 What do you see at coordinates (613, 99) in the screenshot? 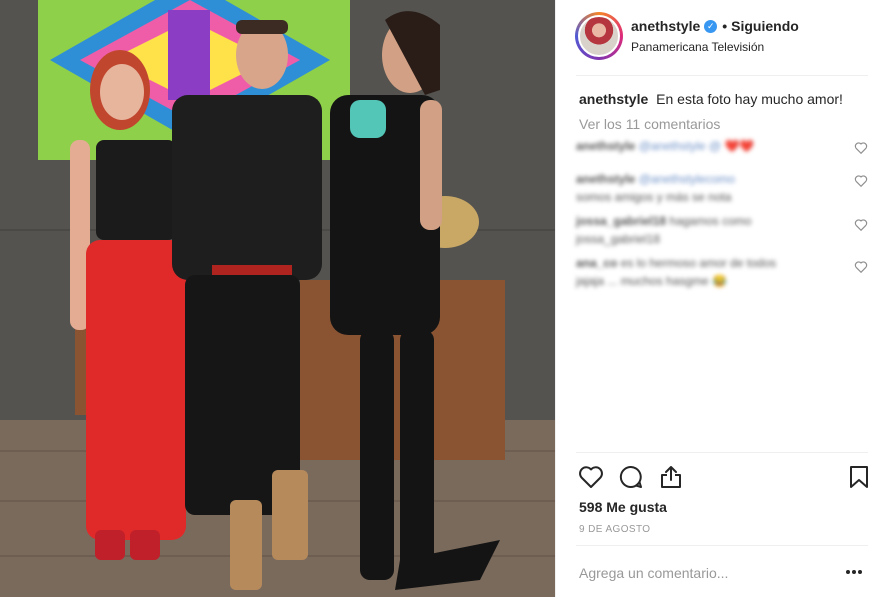
I see `caption-username: anethstyle` at bounding box center [613, 99].